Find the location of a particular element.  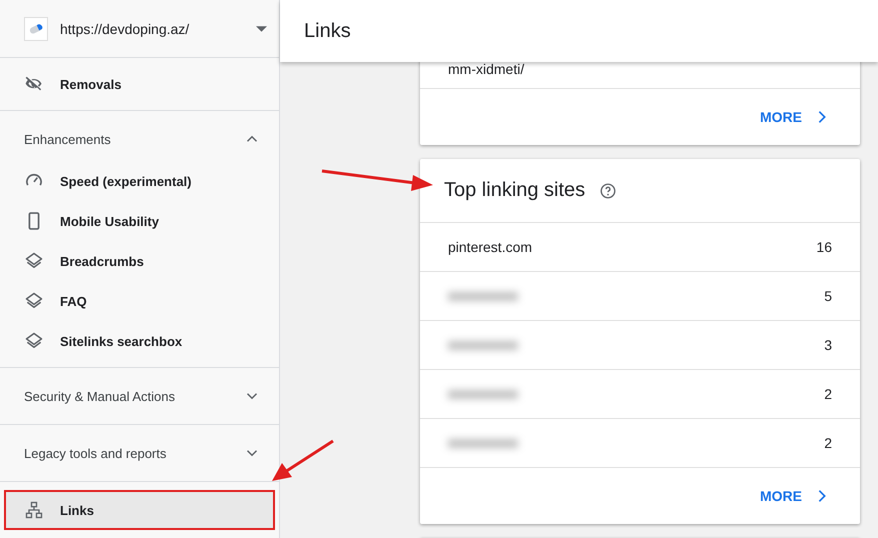

sidebar-item: Mobile Usability is located at coordinates (139, 221).